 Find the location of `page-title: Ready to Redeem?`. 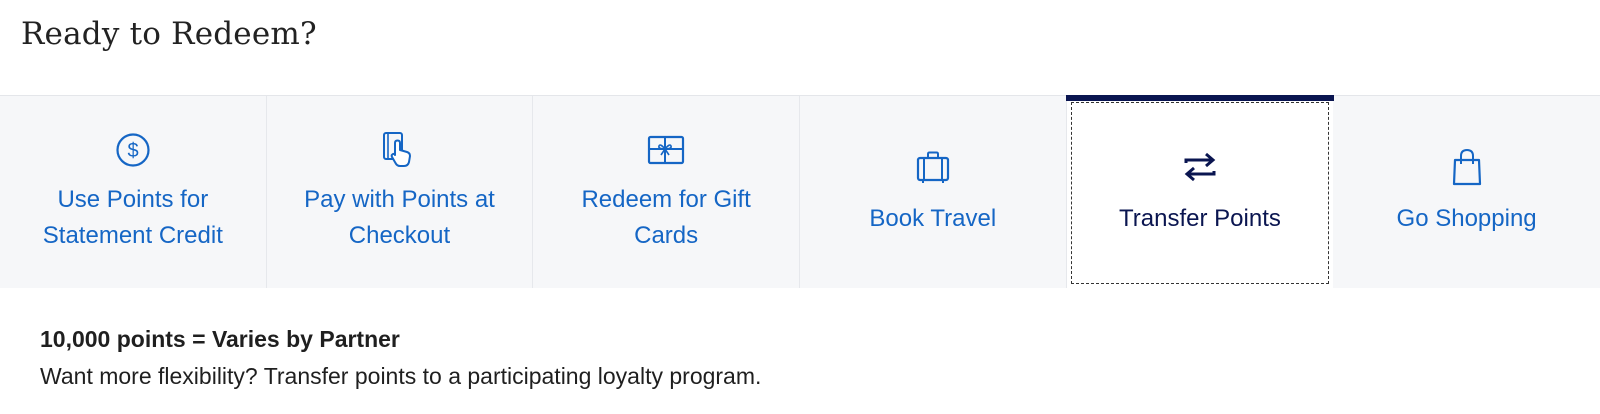

page-title: Ready to Redeem? is located at coordinates (169, 34).